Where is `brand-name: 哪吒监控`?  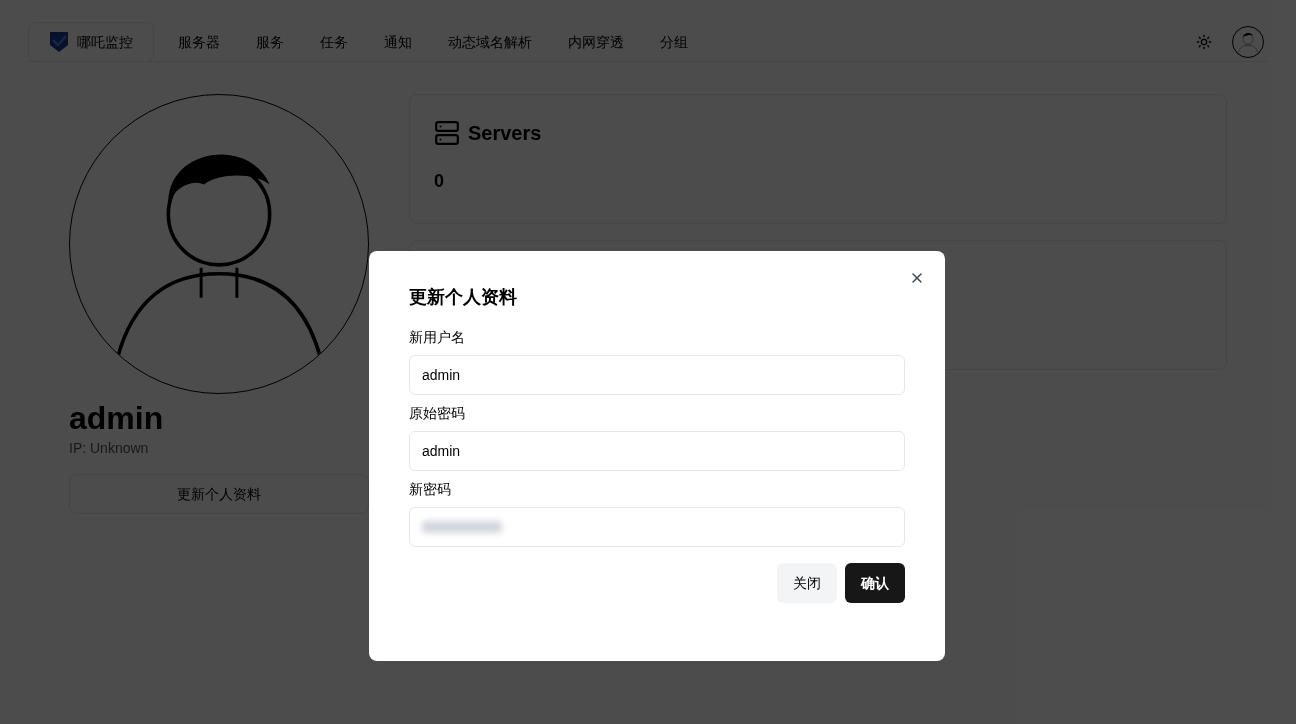 brand-name: 哪吒监控 is located at coordinates (105, 42).